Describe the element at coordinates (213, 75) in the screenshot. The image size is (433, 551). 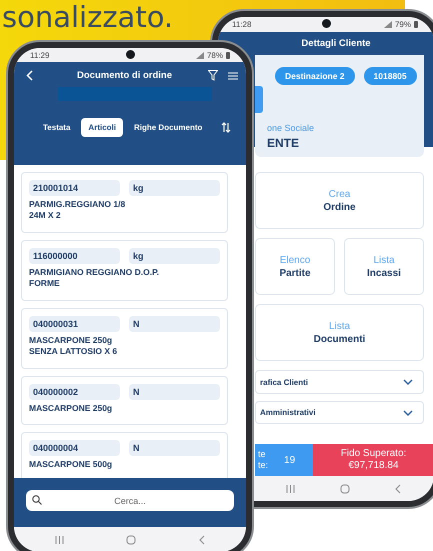
I see `filter-icon` at that location.